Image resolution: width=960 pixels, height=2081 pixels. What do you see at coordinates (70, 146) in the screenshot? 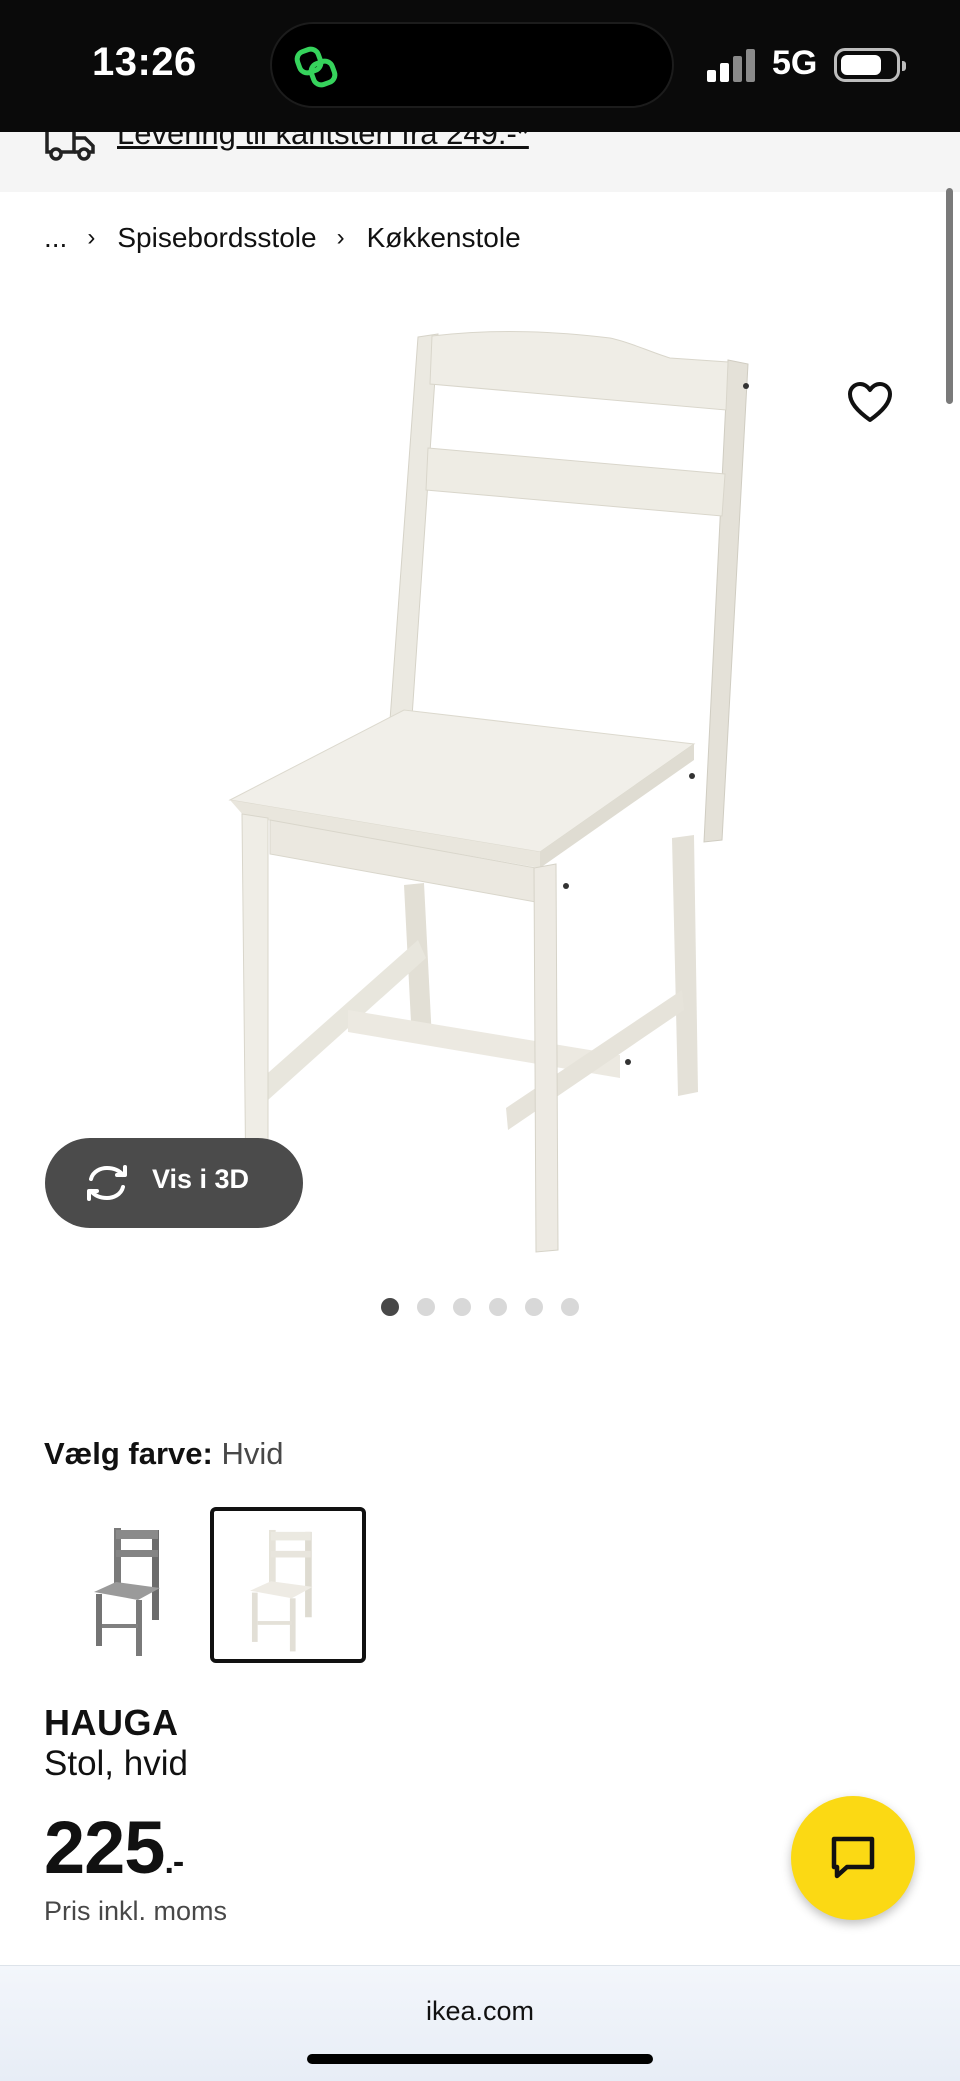
I see `truck-icon` at bounding box center [70, 146].